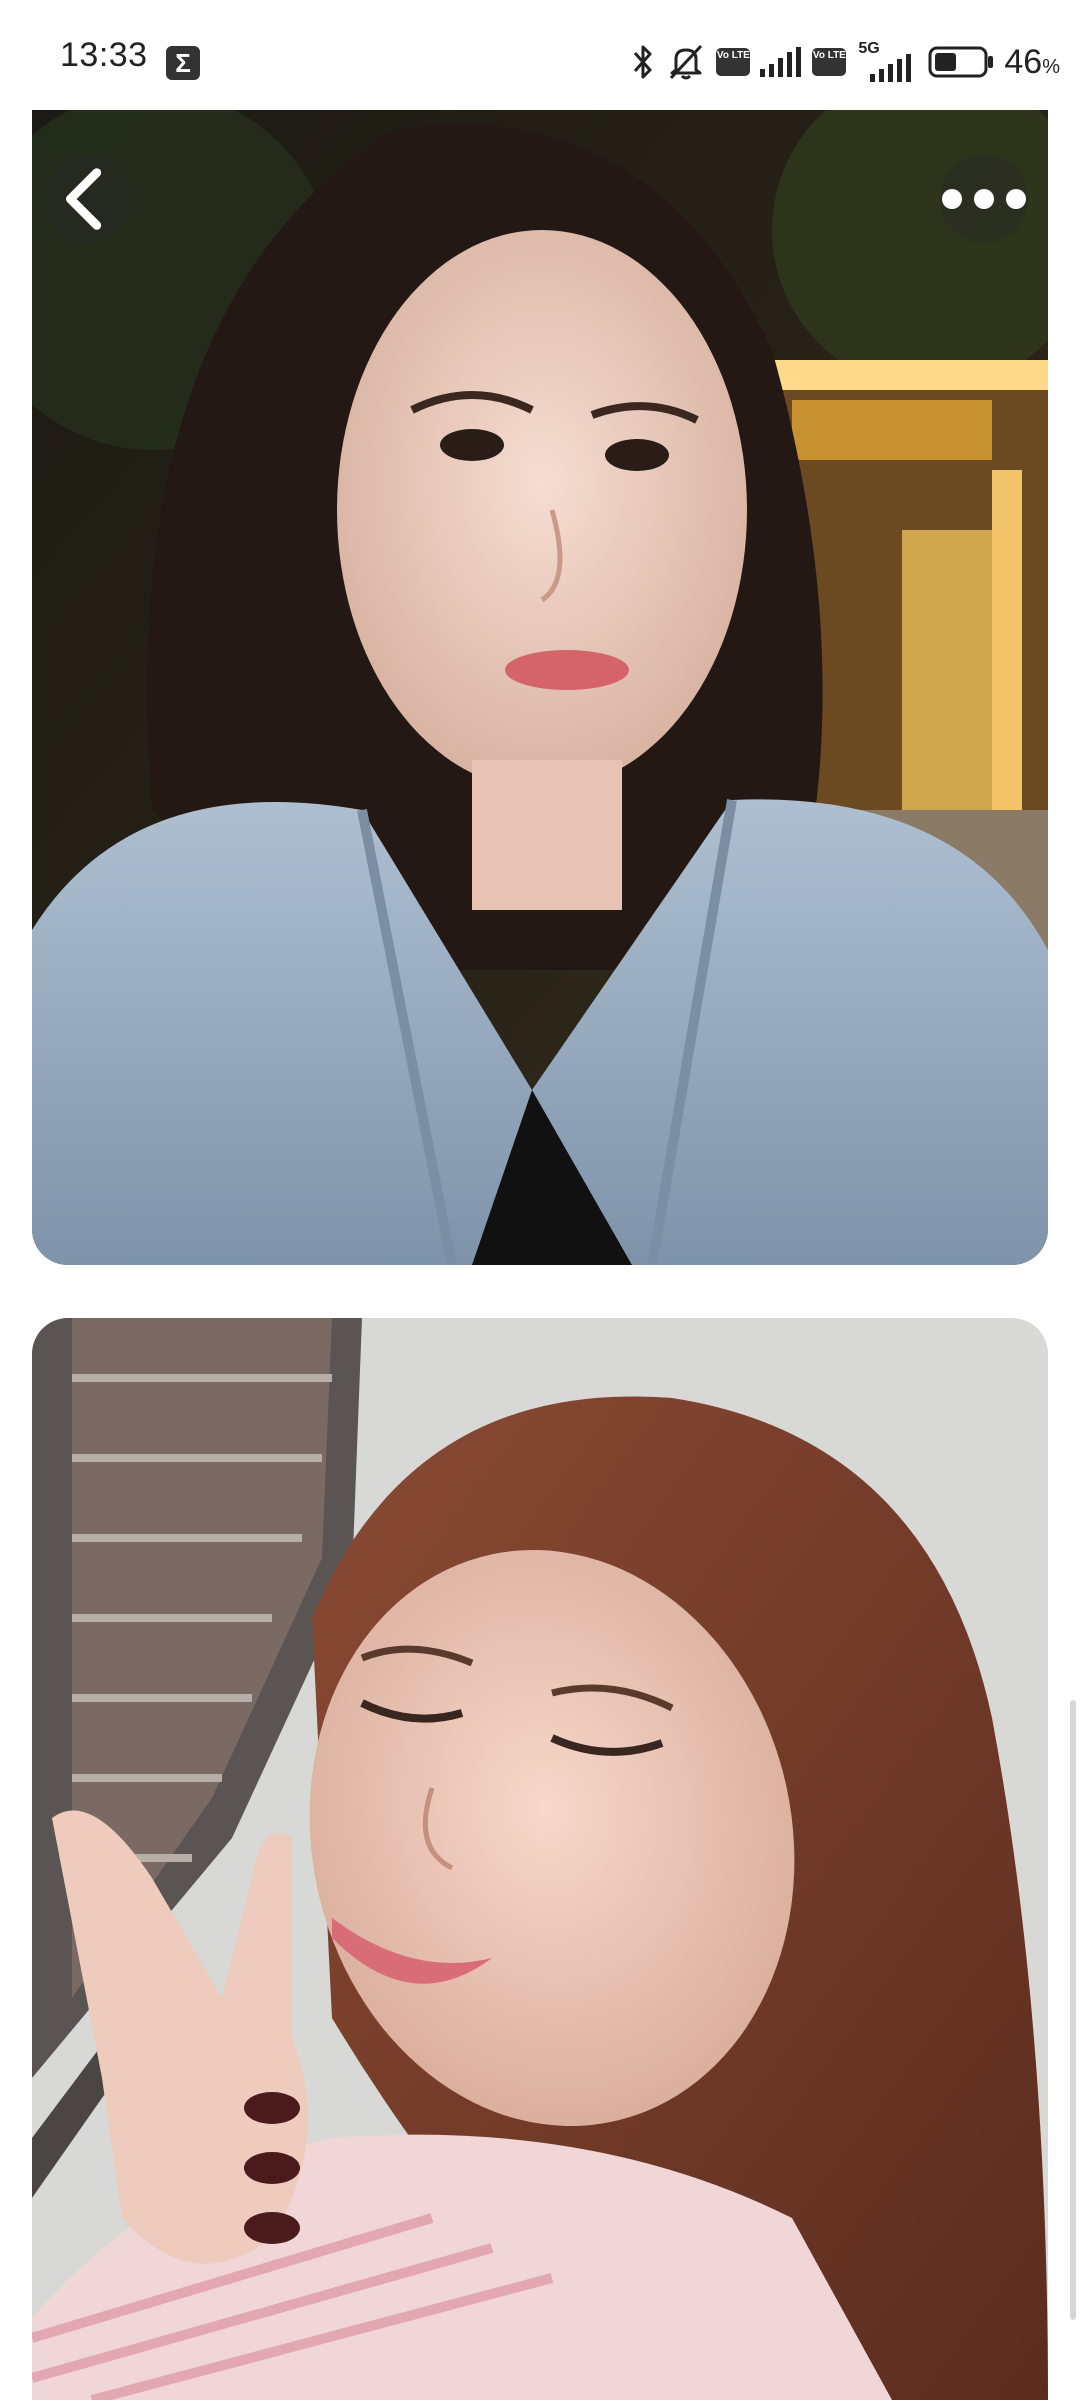  I want to click on scrollbar, so click(1073, 2010).